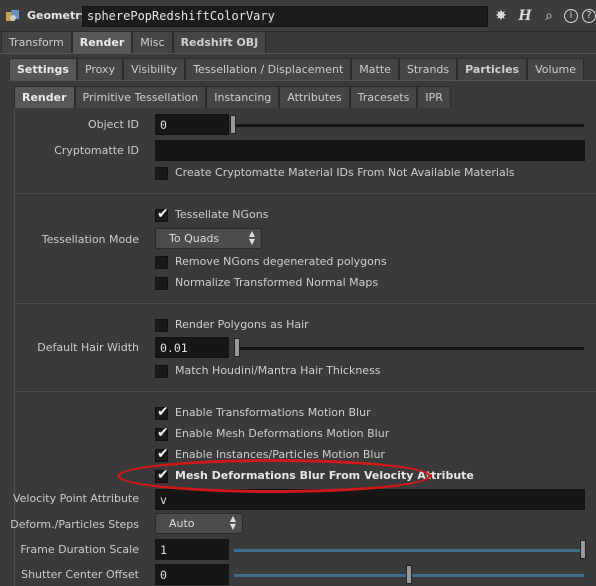 The height and width of the screenshot is (586, 596). What do you see at coordinates (243, 97) in the screenshot?
I see `tab-instancing: Instancing` at bounding box center [243, 97].